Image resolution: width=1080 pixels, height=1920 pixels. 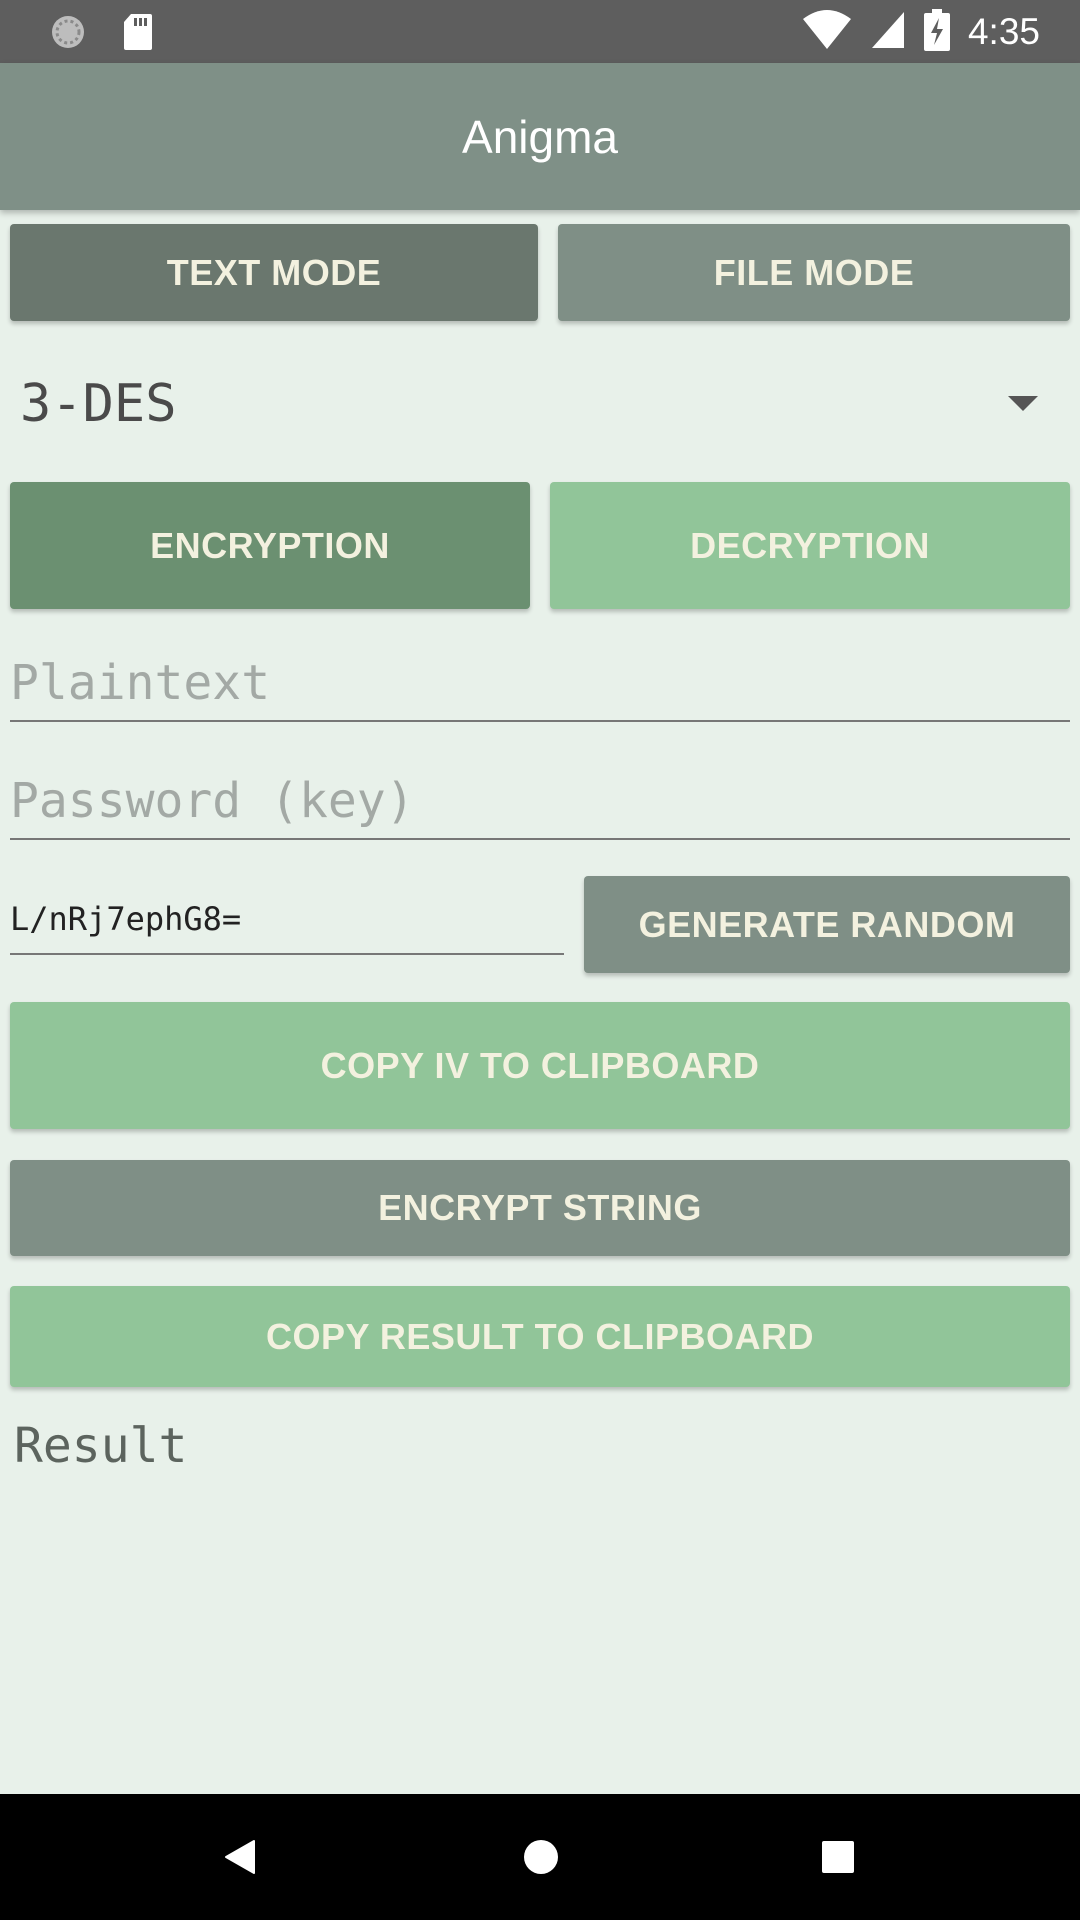 What do you see at coordinates (138, 34) in the screenshot?
I see `sd-card-icon` at bounding box center [138, 34].